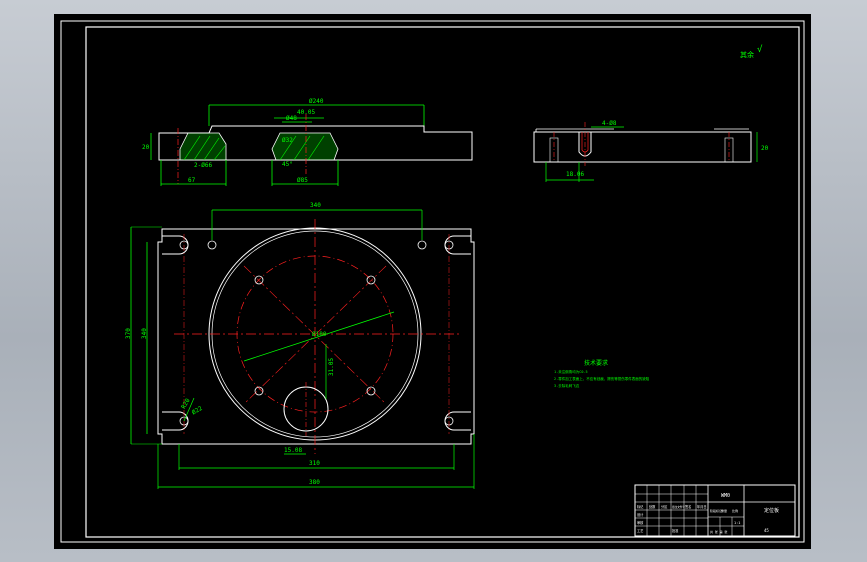 The height and width of the screenshot is (562, 867). Describe the element at coordinates (316, 101) in the screenshot. I see `dim-front-width: Ø240` at that location.